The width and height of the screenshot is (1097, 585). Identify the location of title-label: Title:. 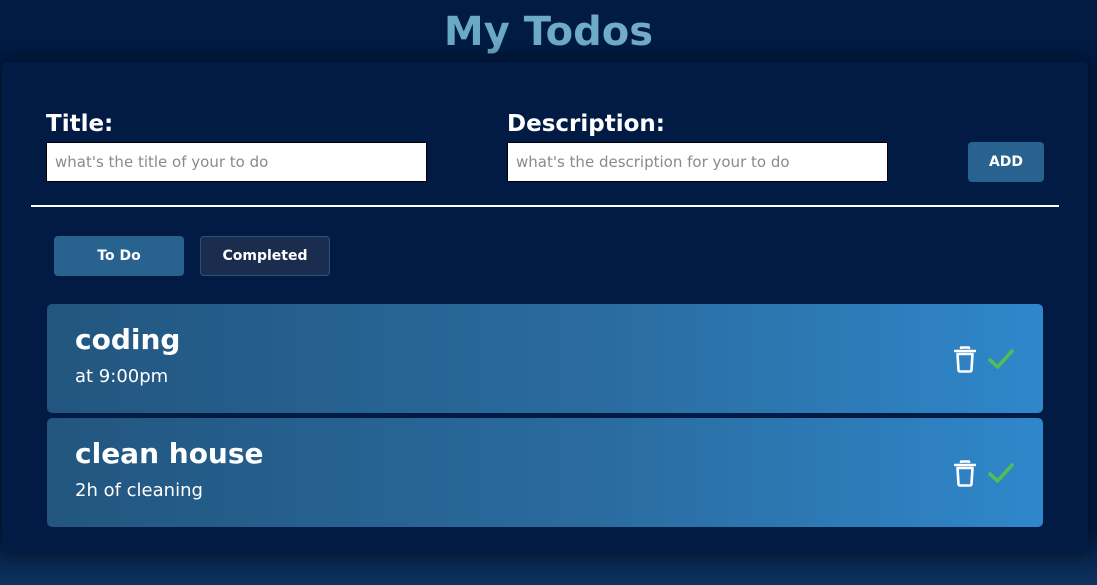
(80, 124).